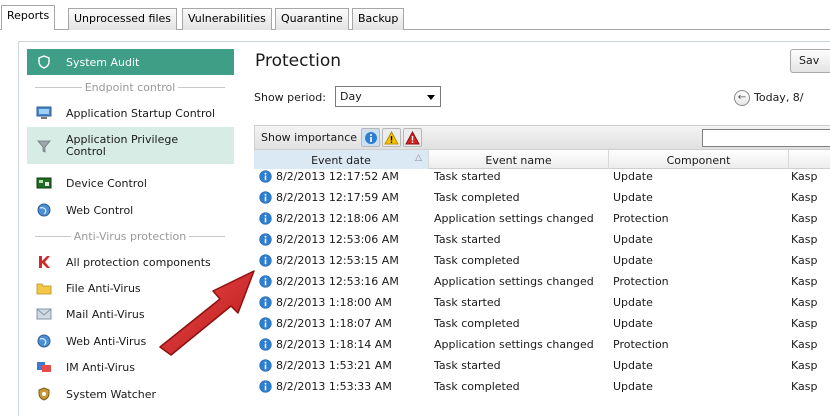  What do you see at coordinates (337, 239) in the screenshot?
I see `event-date-cell: 8/2/2013 12:53:06 AM` at bounding box center [337, 239].